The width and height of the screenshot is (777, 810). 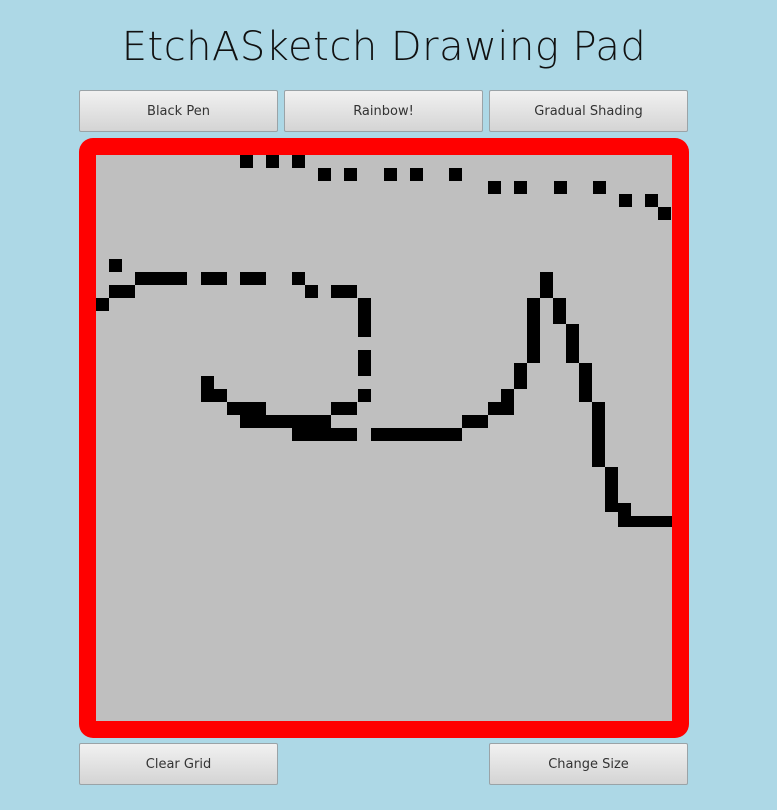 I want to click on change-size-button: Change Size, so click(x=588, y=764).